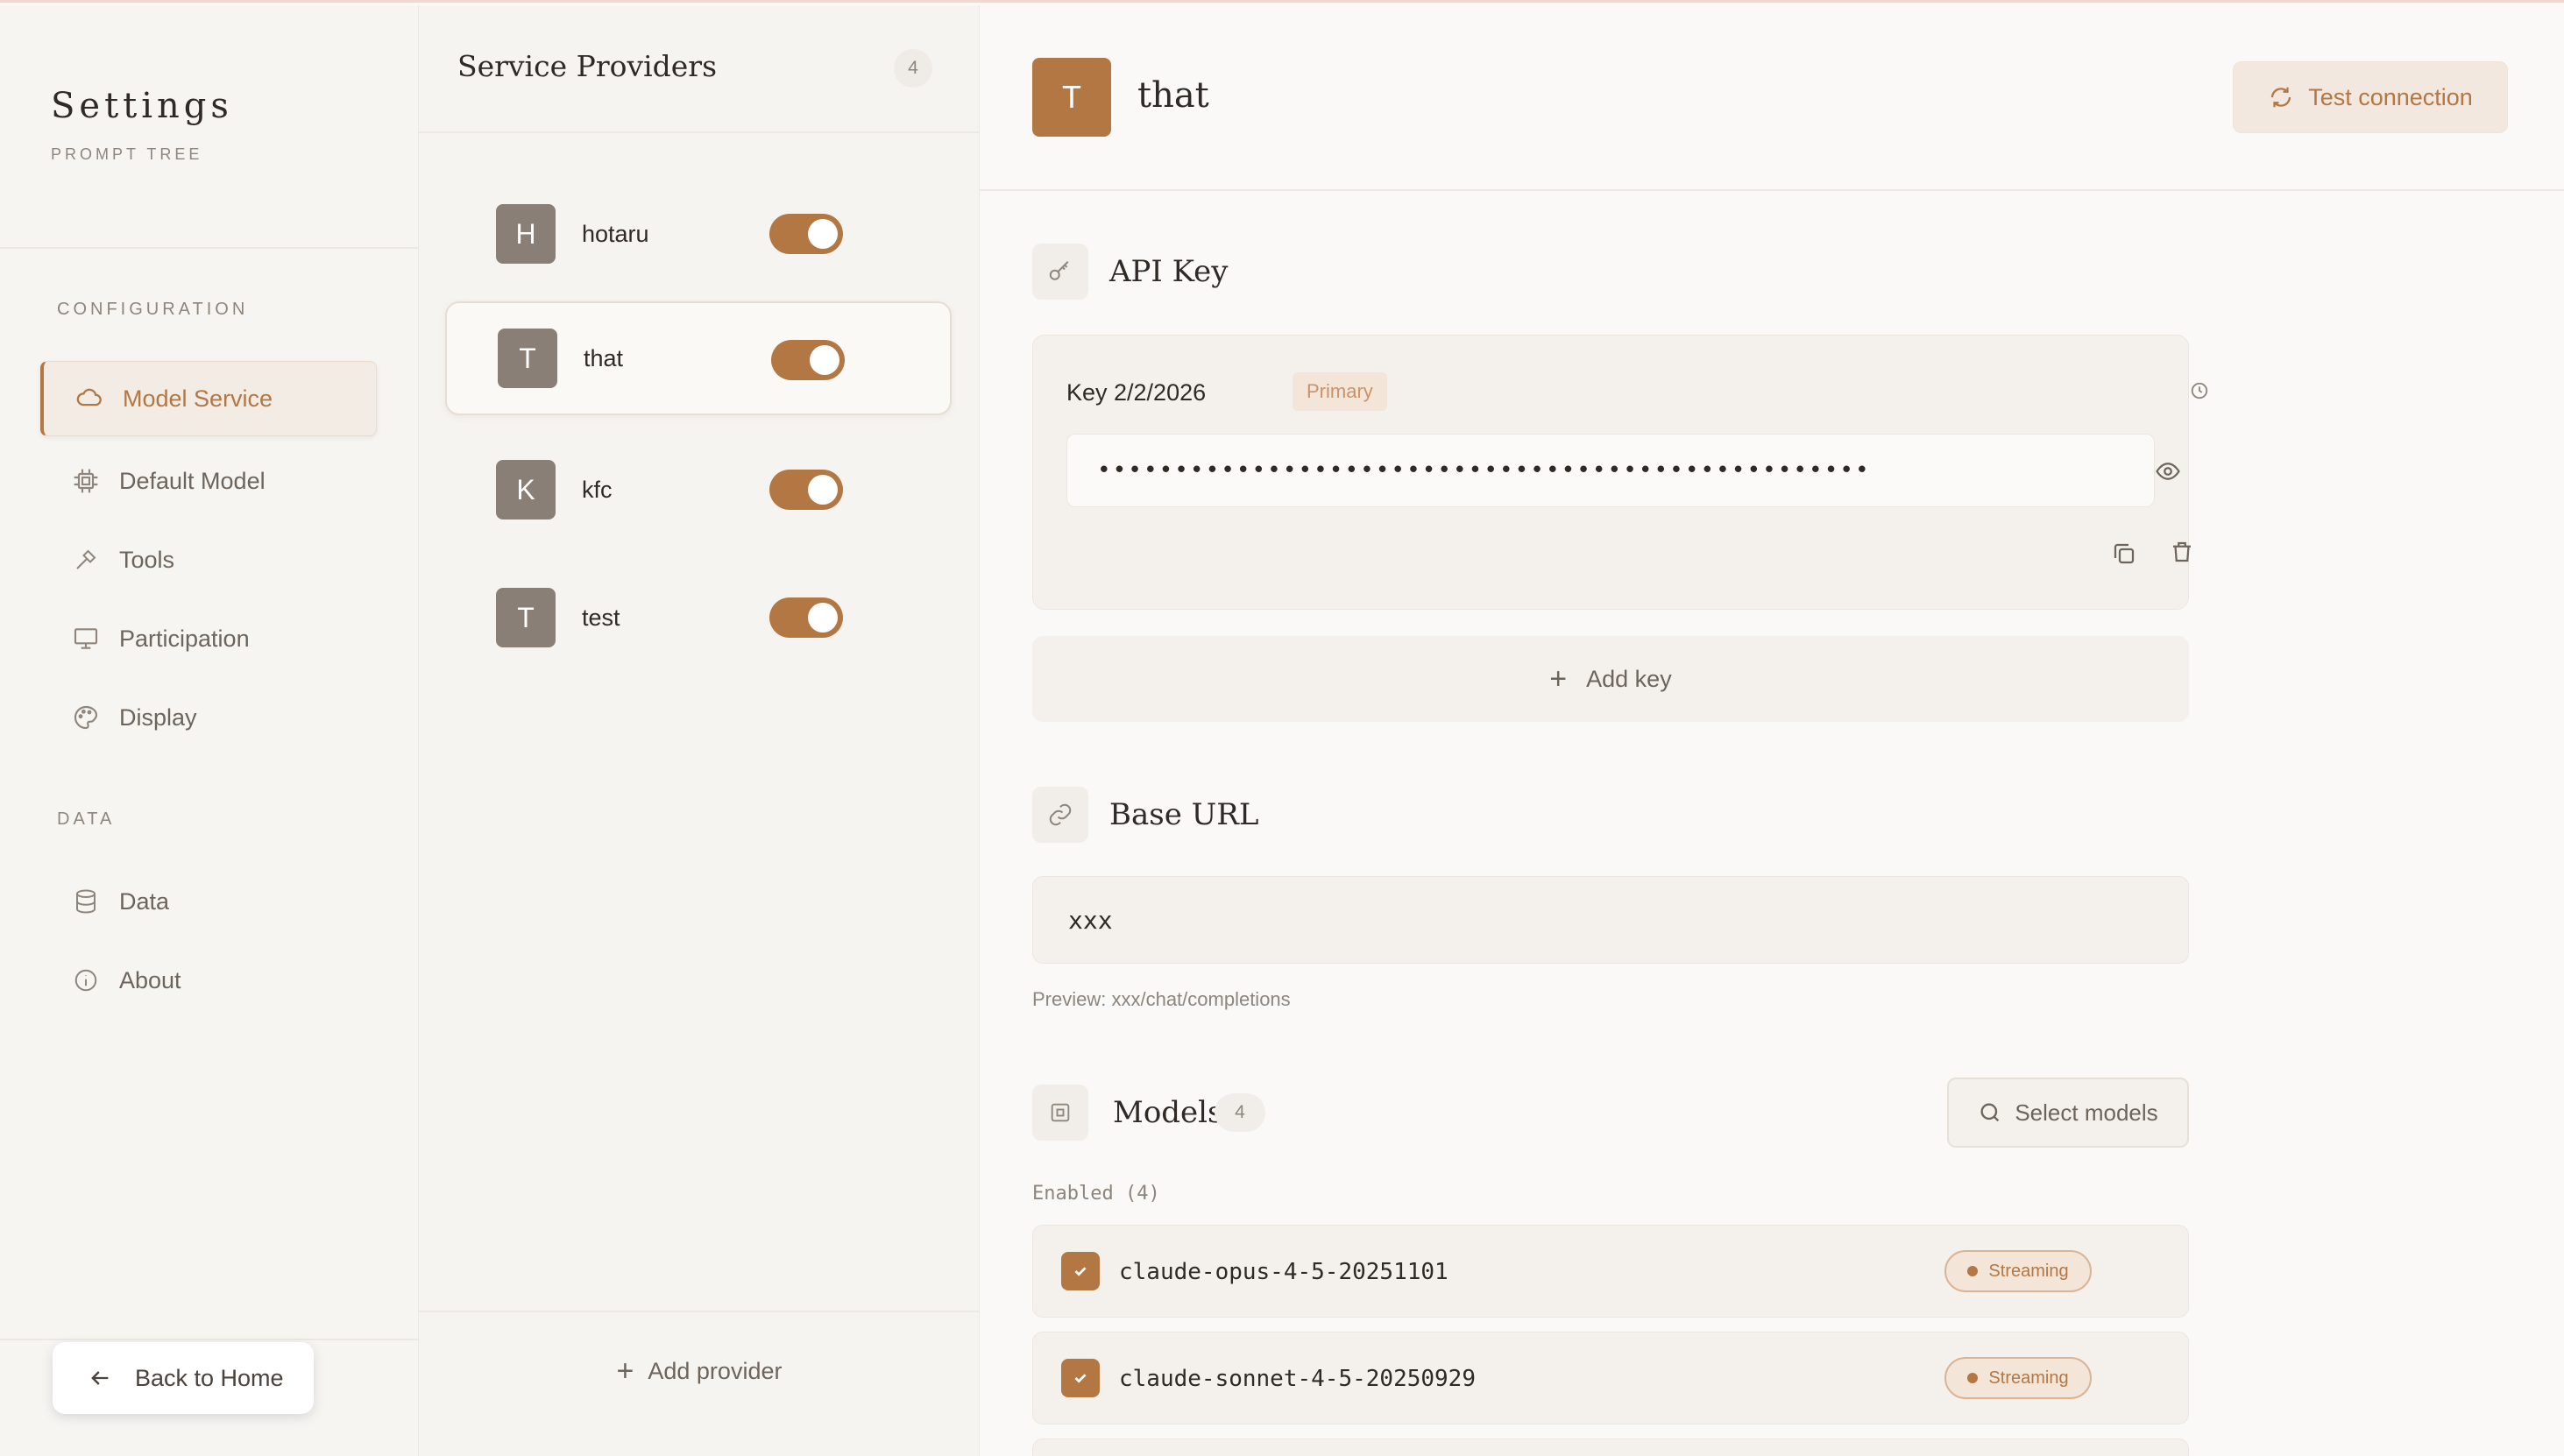 The width and height of the screenshot is (2564, 1456). I want to click on base-url-input: xxx, so click(1610, 920).